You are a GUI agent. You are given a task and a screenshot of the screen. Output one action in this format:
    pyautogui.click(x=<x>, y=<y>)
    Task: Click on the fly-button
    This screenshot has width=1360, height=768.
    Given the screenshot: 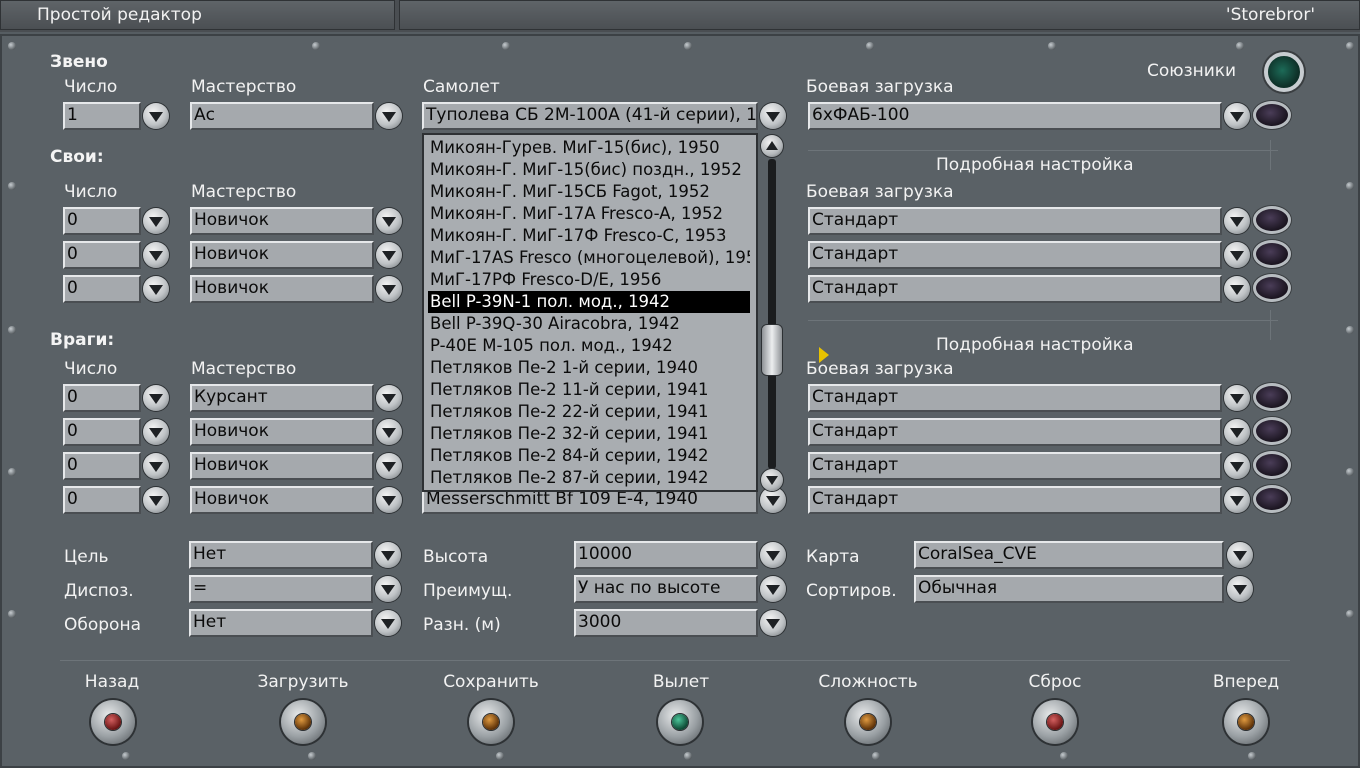 What is the action you would take?
    pyautogui.click(x=680, y=722)
    